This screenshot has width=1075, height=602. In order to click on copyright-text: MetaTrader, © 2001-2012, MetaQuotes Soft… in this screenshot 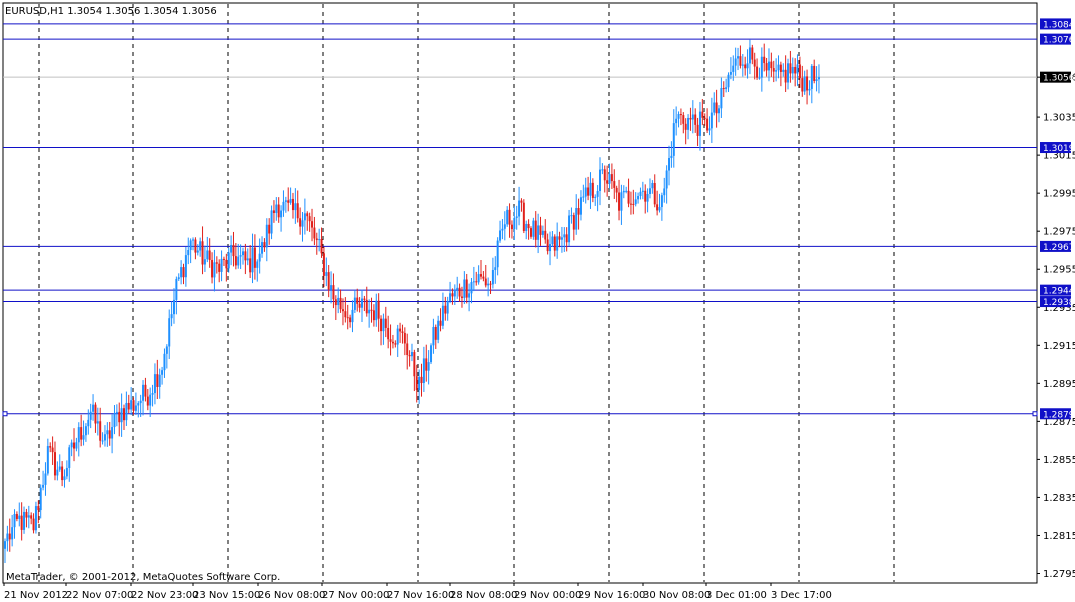, I will do `click(143, 577)`.